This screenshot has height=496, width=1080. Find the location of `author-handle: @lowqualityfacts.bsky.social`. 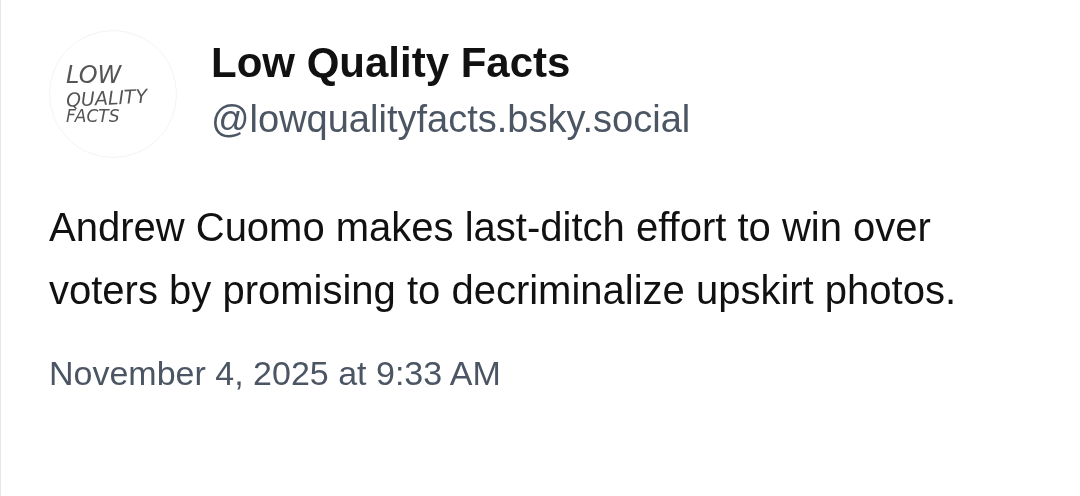

author-handle: @lowqualityfacts.bsky.social is located at coordinates (451, 119).